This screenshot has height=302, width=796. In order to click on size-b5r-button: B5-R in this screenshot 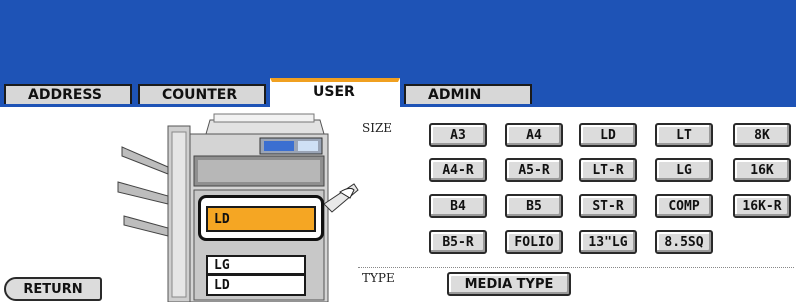, I will do `click(458, 242)`.